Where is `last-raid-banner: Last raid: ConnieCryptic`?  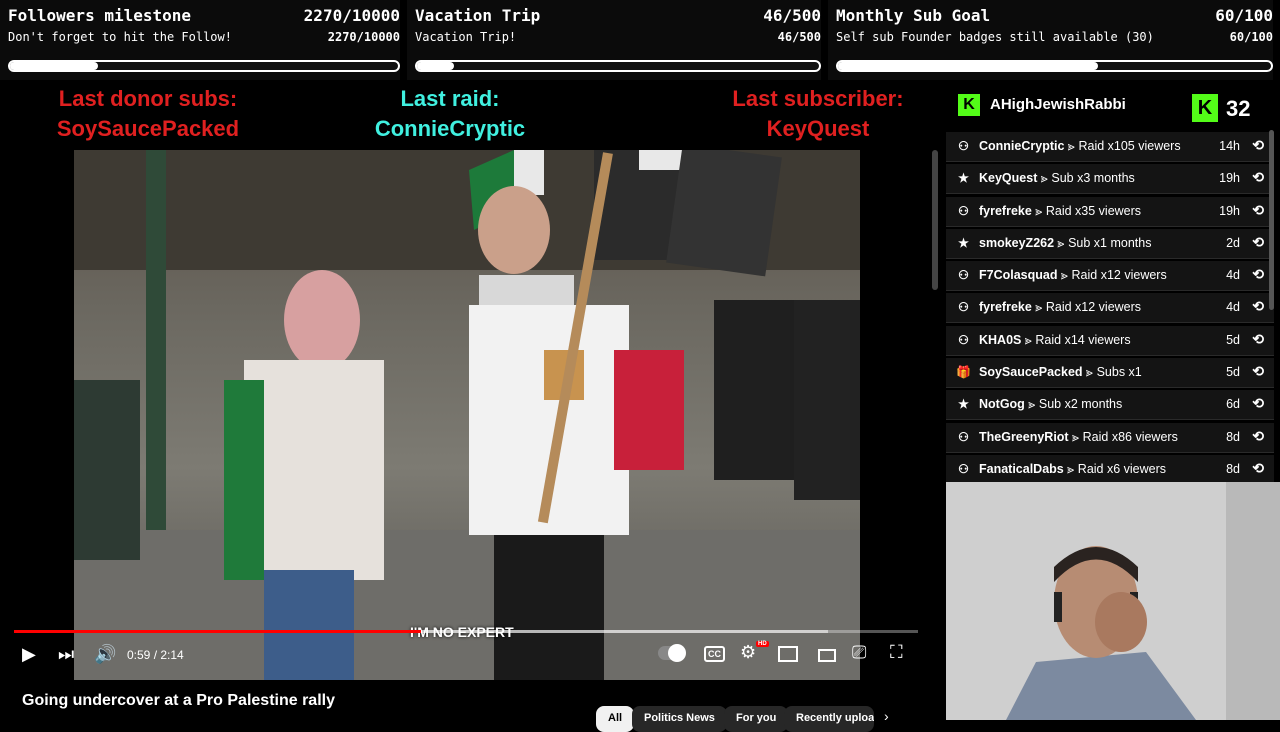
last-raid-banner: Last raid: ConnieCryptic is located at coordinates (450, 114).